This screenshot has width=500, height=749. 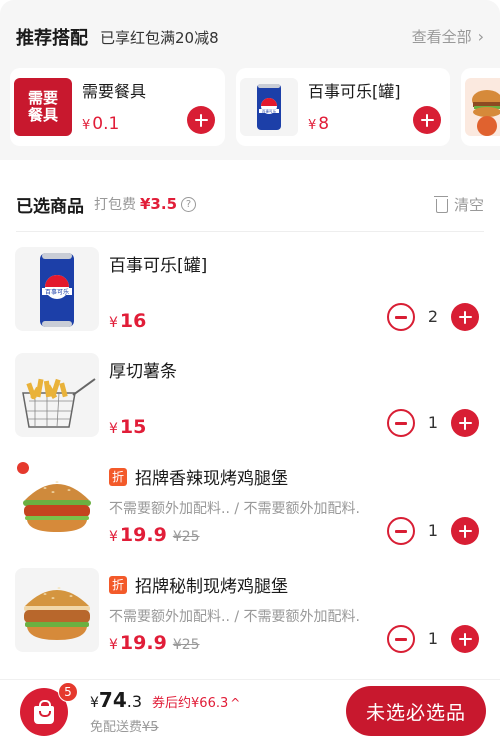 I want to click on shopping-bag-icon, so click(x=44, y=712).